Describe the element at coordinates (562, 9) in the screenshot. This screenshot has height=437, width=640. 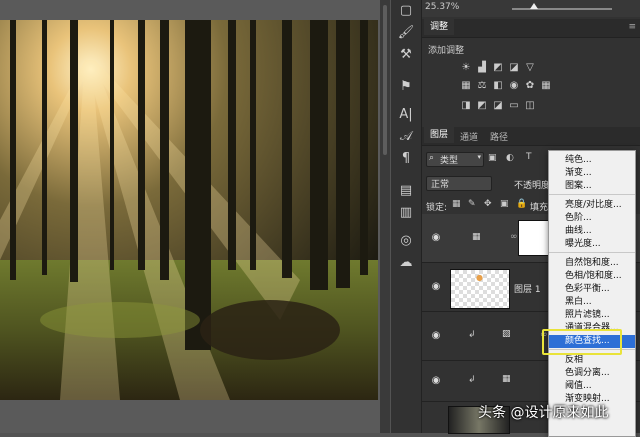
I see `zoom-slider` at that location.